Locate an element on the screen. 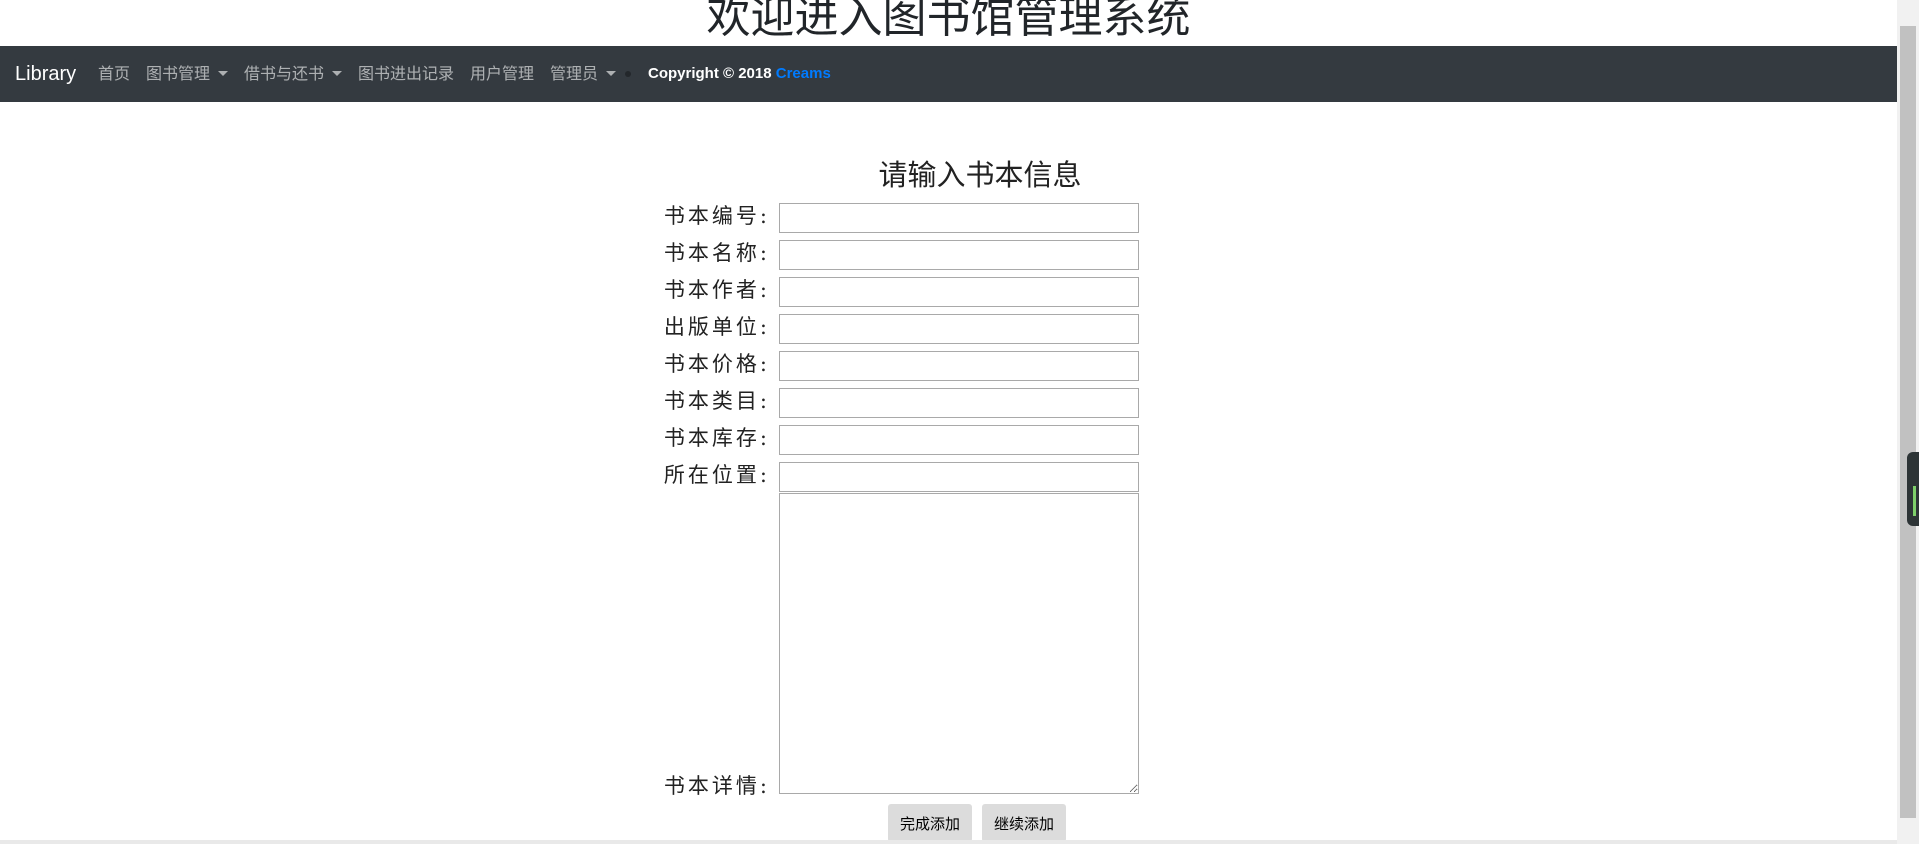  horizontal-scrollbar is located at coordinates (948, 842).